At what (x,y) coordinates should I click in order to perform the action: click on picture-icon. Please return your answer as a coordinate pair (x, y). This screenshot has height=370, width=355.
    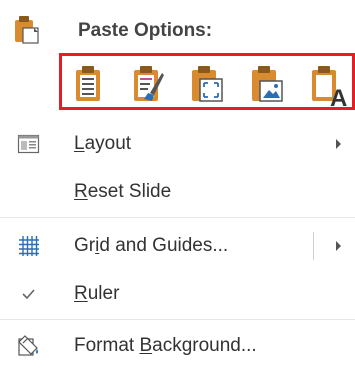
    Looking at the image, I should click on (206, 84).